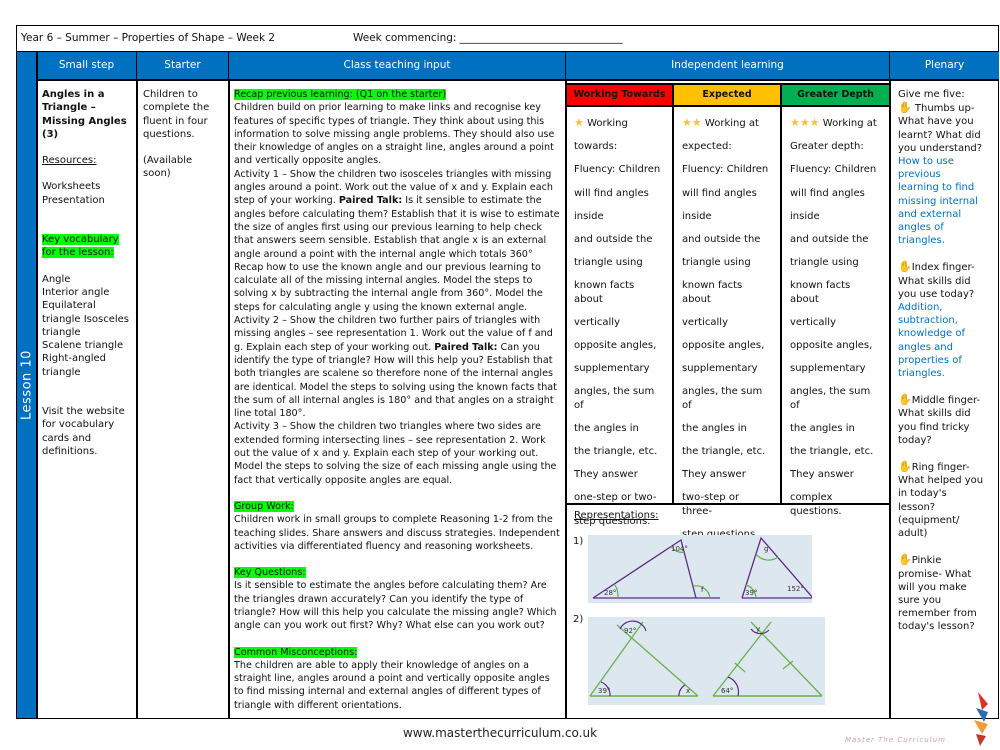 This screenshot has height=750, width=1000. What do you see at coordinates (758, 629) in the screenshot?
I see `angle-label: y` at bounding box center [758, 629].